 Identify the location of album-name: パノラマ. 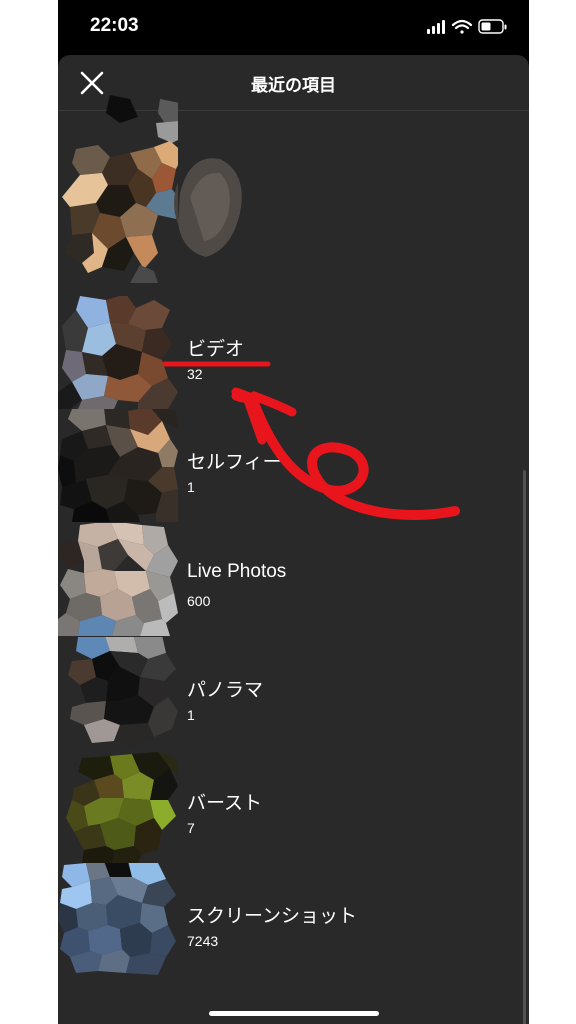
(225, 690).